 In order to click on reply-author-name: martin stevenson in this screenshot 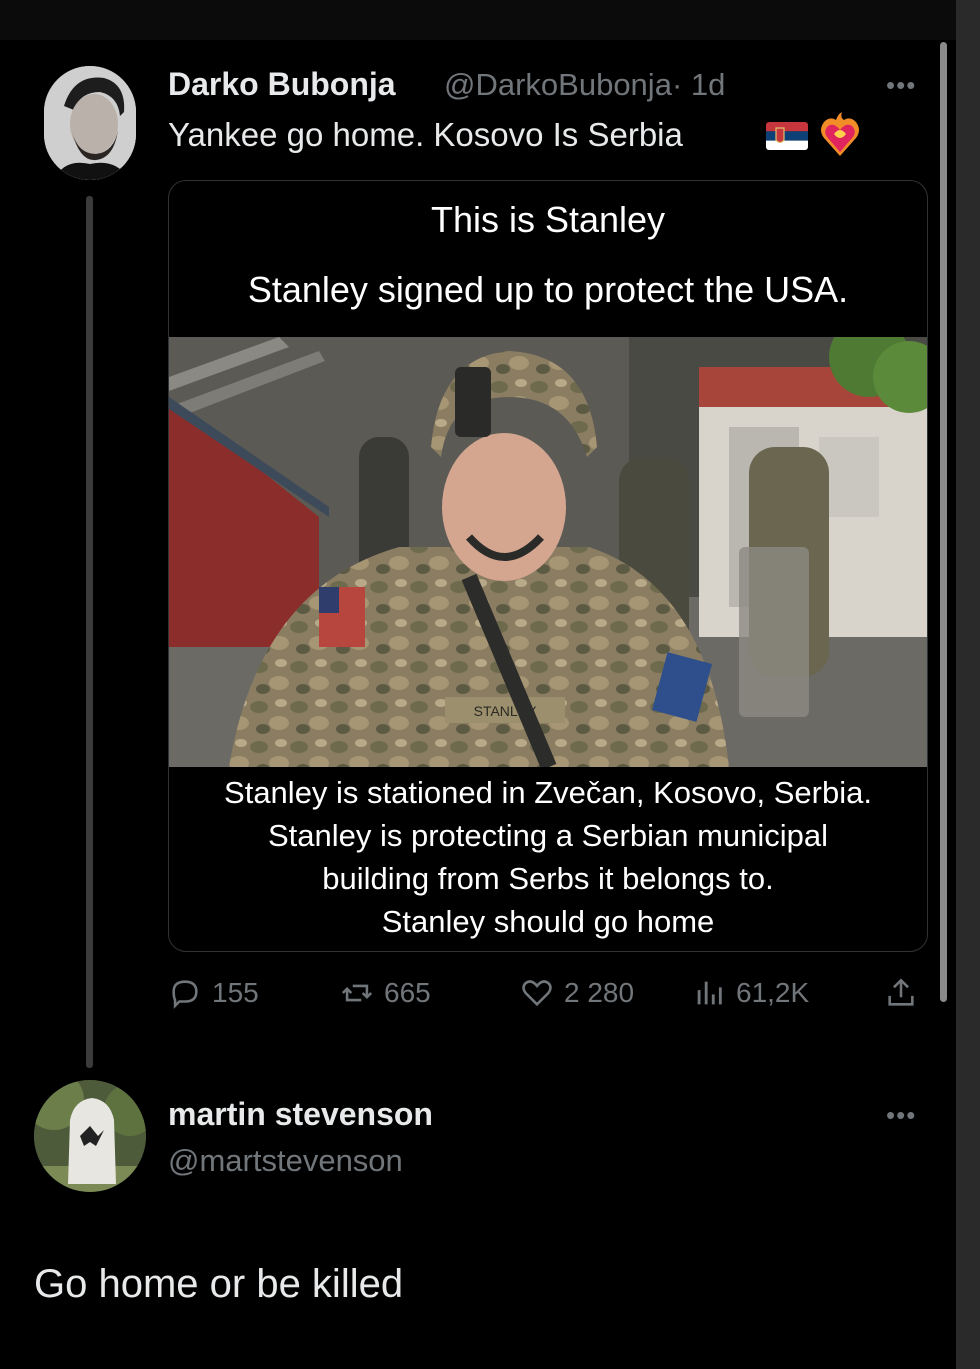, I will do `click(300, 1114)`.